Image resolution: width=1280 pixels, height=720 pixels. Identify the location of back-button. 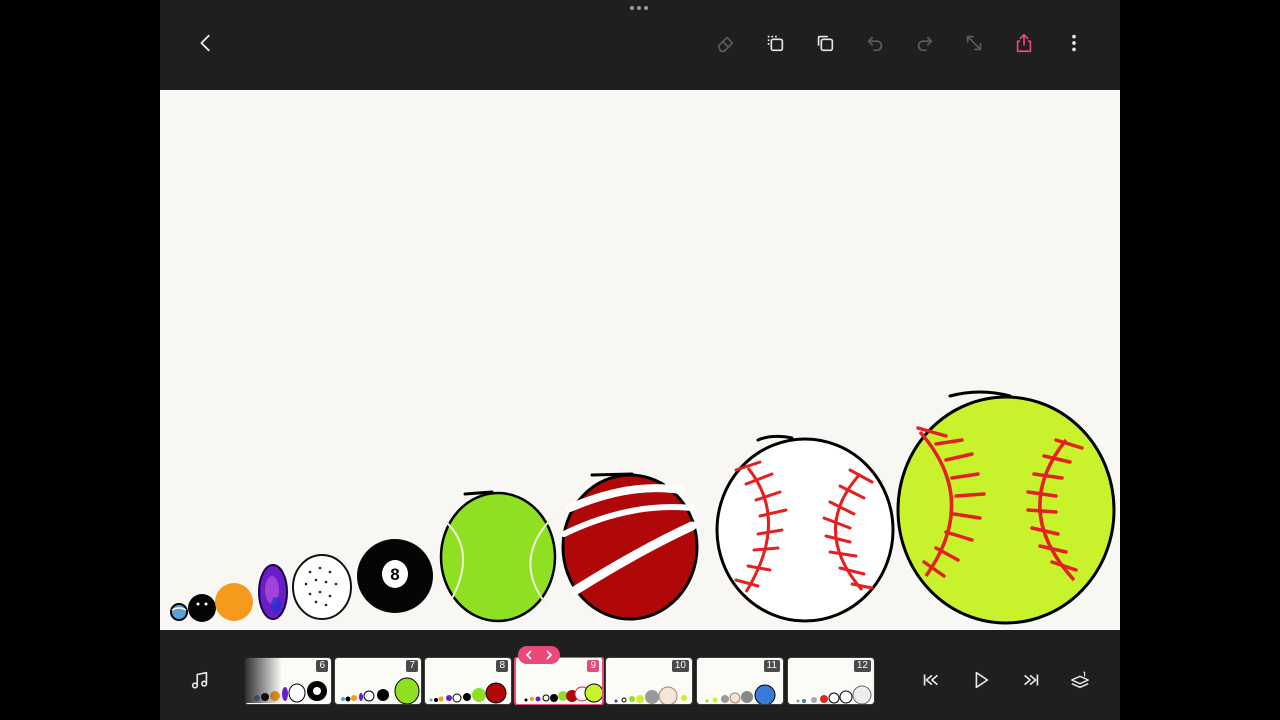
(206, 43).